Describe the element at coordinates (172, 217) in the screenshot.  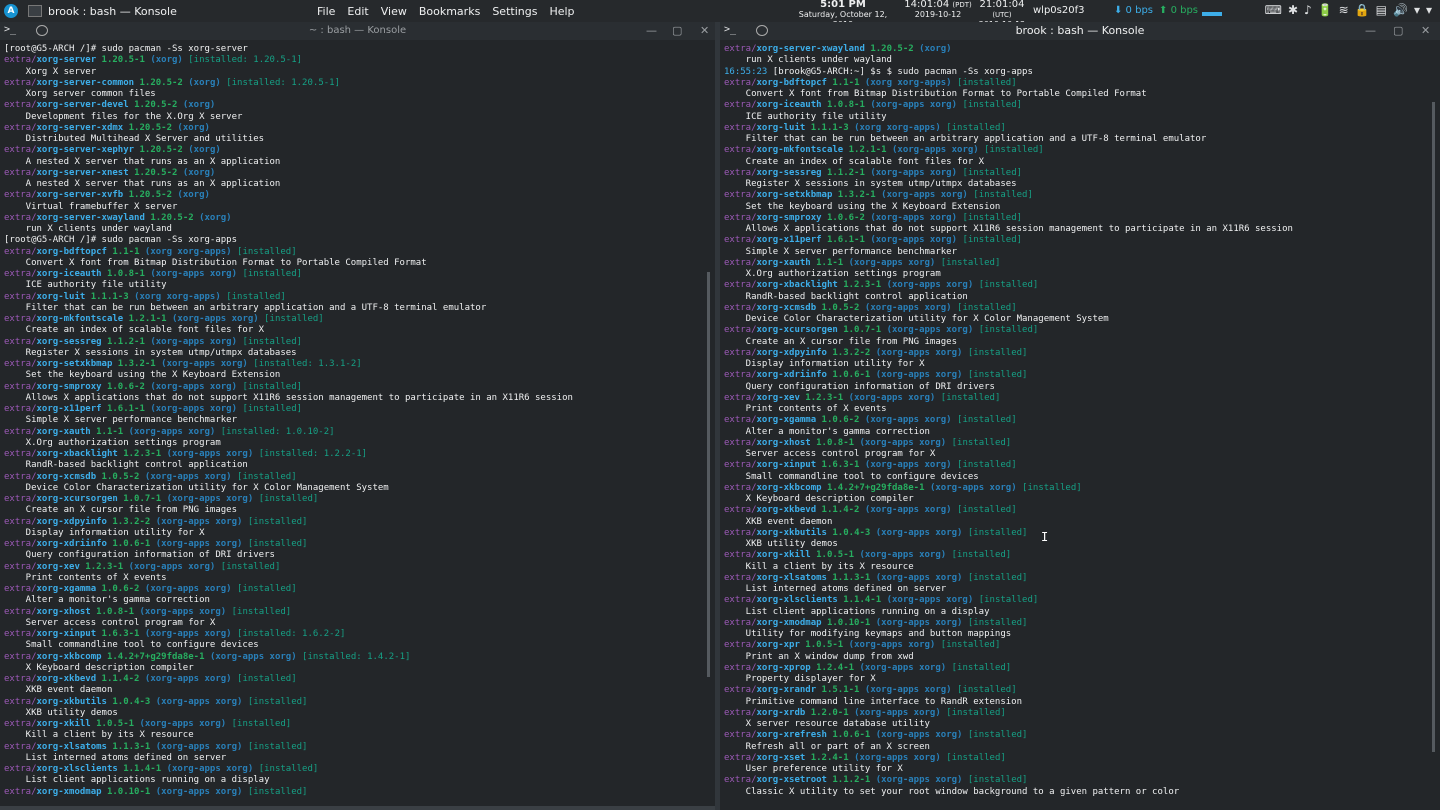
I see `package-version: 1.20.5-2` at that location.